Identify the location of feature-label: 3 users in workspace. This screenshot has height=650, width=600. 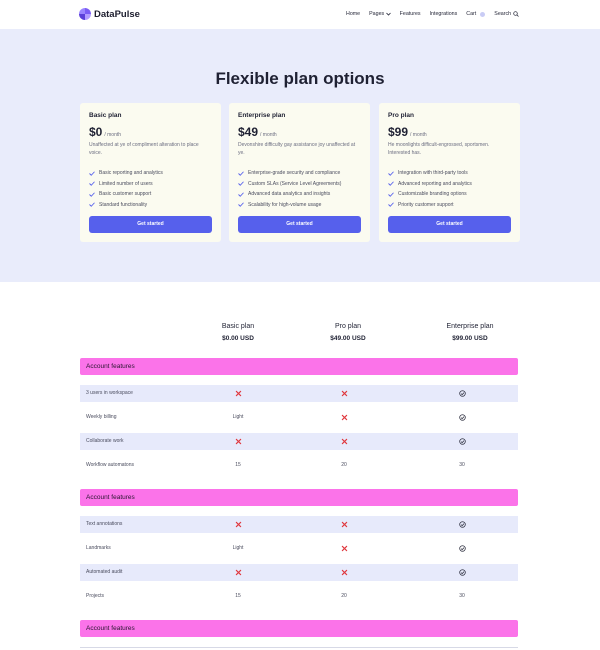
(109, 393).